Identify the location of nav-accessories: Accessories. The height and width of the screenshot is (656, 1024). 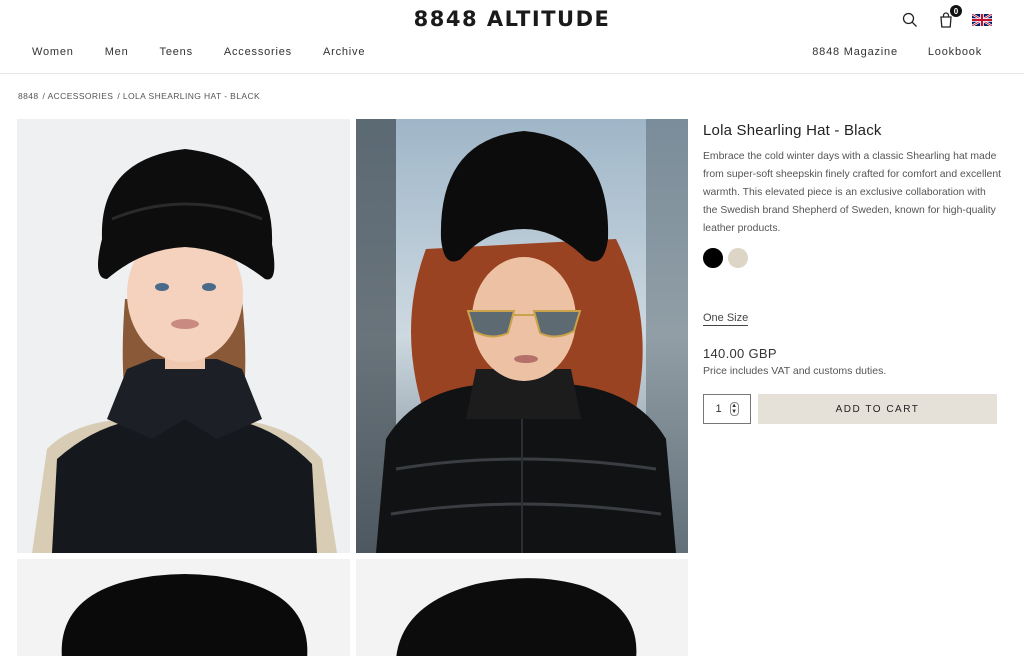
(258, 52).